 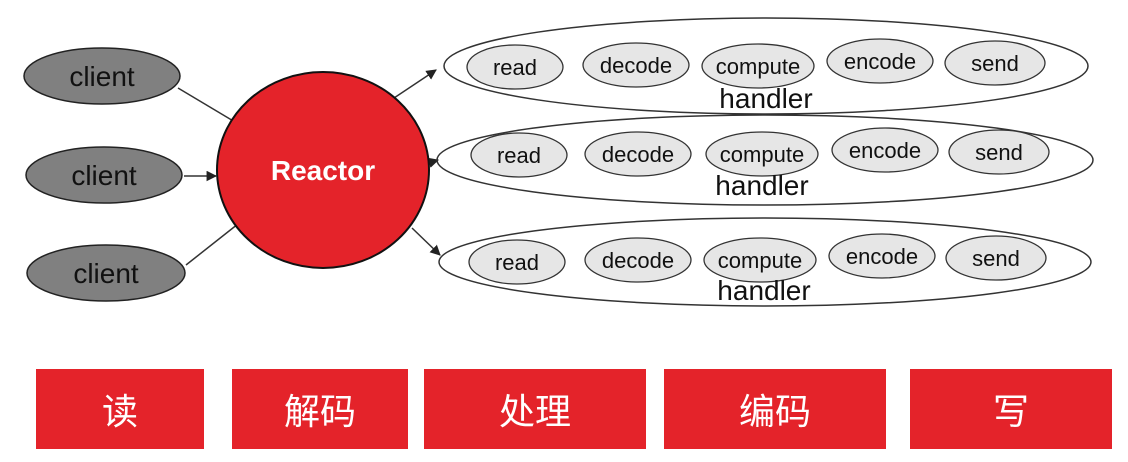 What do you see at coordinates (209, 106) in the screenshot?
I see `client-1-connector` at bounding box center [209, 106].